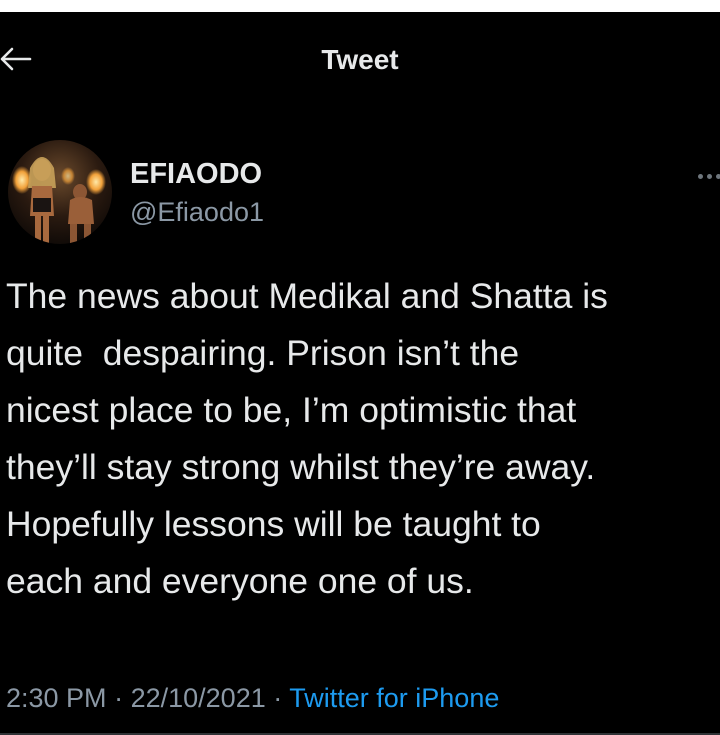 The width and height of the screenshot is (720, 735). What do you see at coordinates (56, 698) in the screenshot?
I see `tweet-time: 2:30 PM` at bounding box center [56, 698].